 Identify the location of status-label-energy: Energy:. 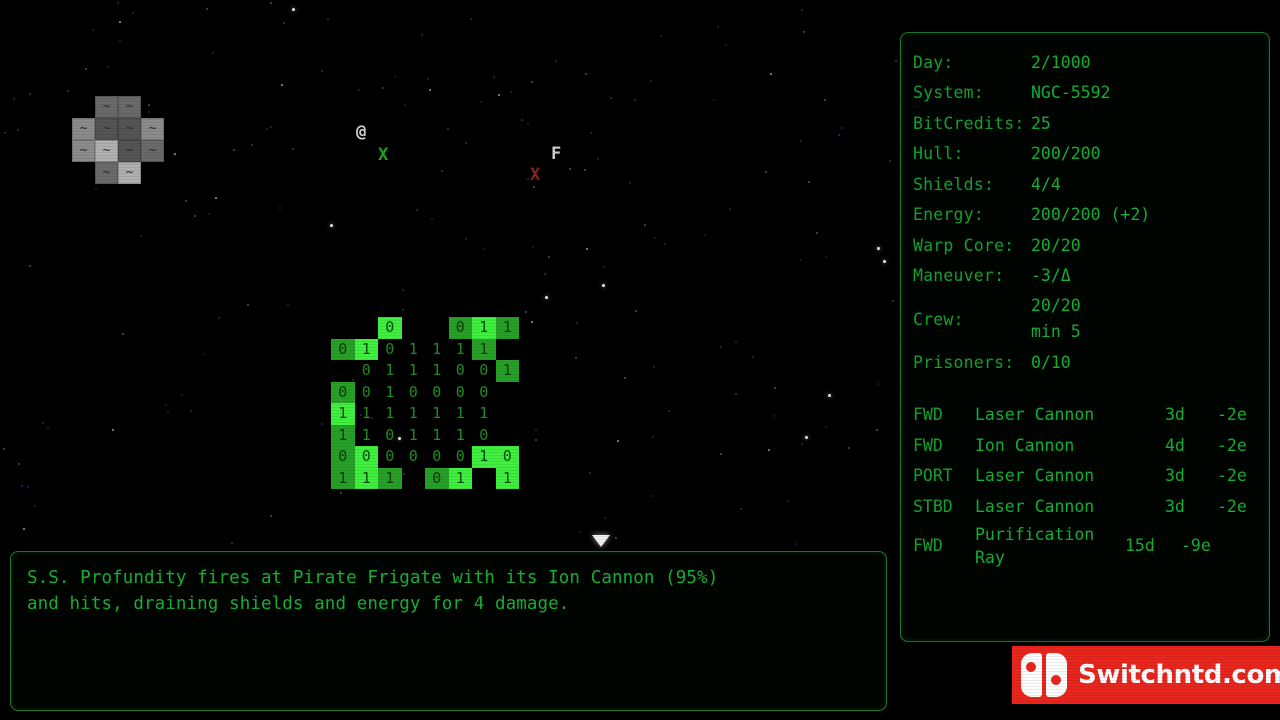
(948, 215).